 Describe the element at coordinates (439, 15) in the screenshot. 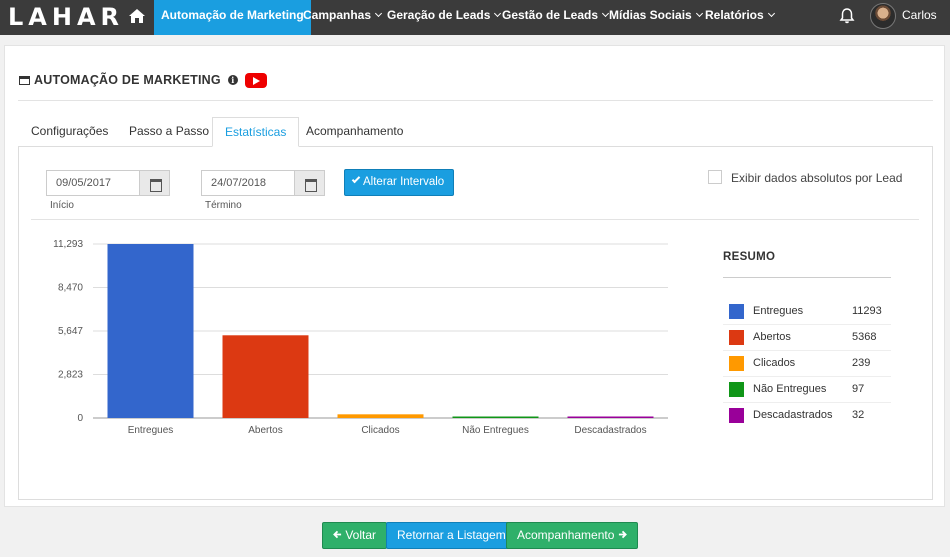

I see `nav-label: Geração de Leads` at that location.